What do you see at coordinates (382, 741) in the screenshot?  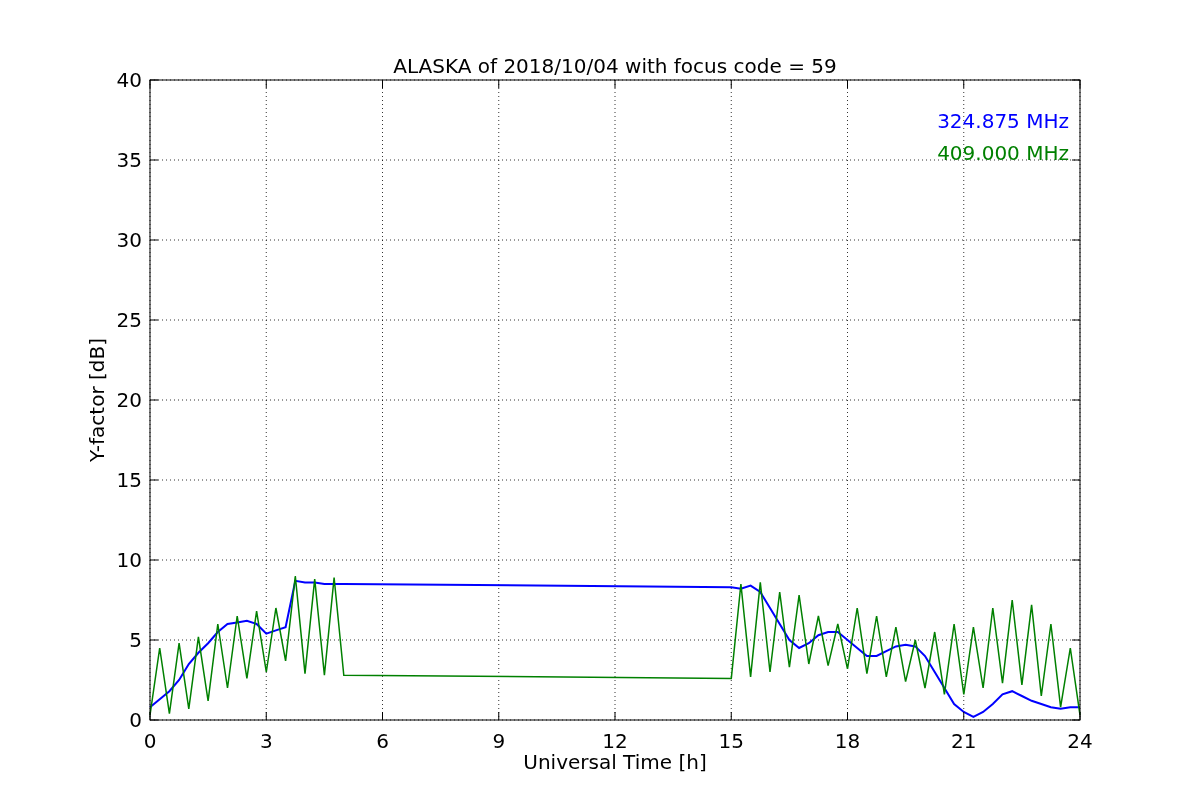 I see `axis-tick-label: 6` at bounding box center [382, 741].